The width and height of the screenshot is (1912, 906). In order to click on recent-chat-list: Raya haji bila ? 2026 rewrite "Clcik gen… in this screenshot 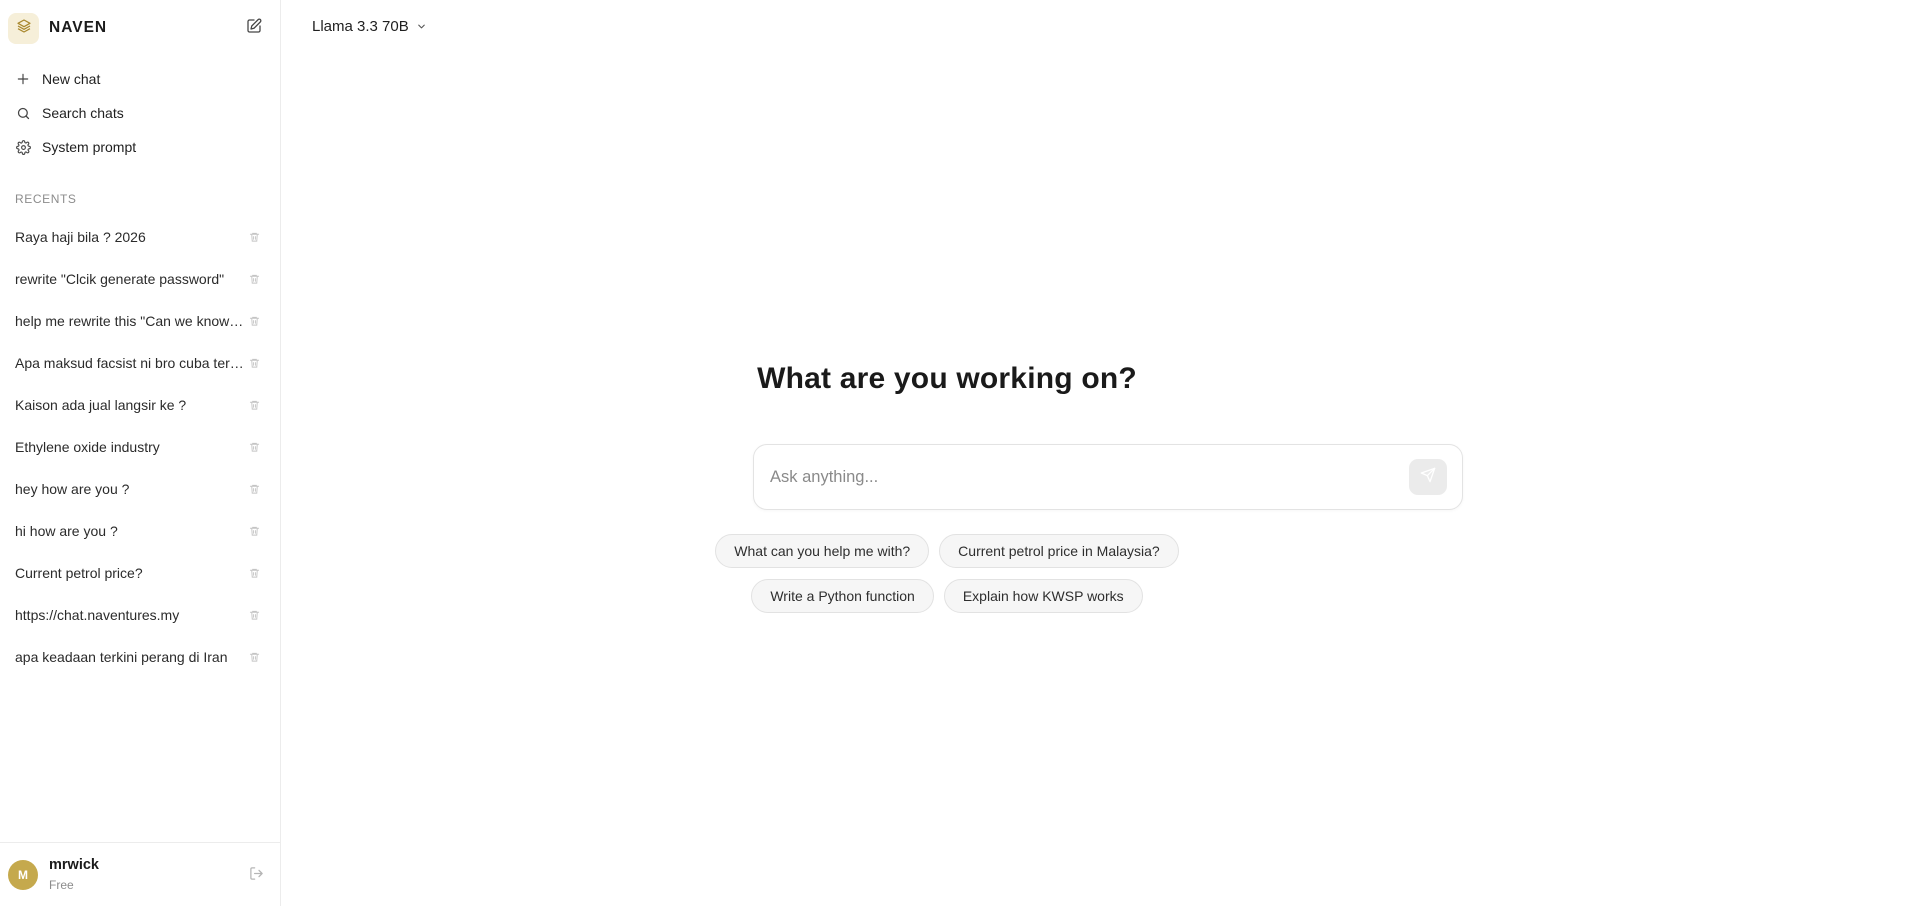, I will do `click(140, 447)`.